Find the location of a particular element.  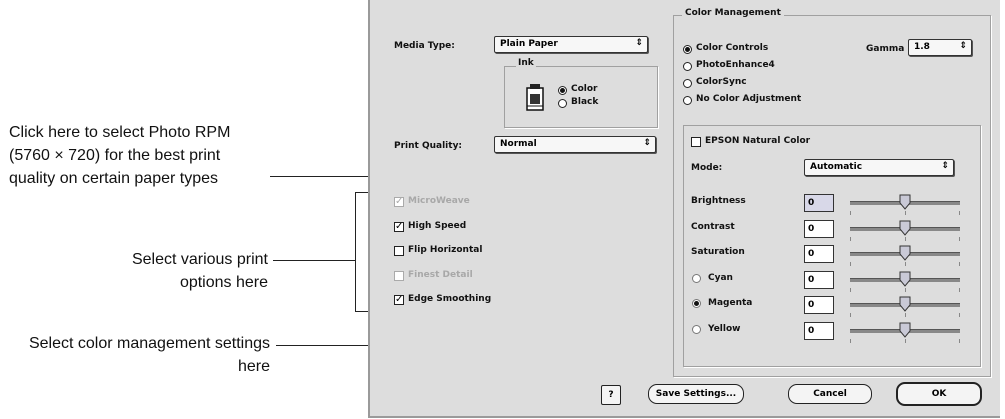

magenta-radio is located at coordinates (696, 303).